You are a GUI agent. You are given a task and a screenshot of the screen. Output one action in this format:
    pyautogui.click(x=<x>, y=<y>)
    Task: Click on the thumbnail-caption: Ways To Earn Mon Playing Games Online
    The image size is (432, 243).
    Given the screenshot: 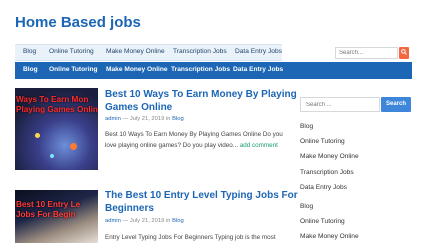 What is the action you would take?
    pyautogui.click(x=57, y=104)
    